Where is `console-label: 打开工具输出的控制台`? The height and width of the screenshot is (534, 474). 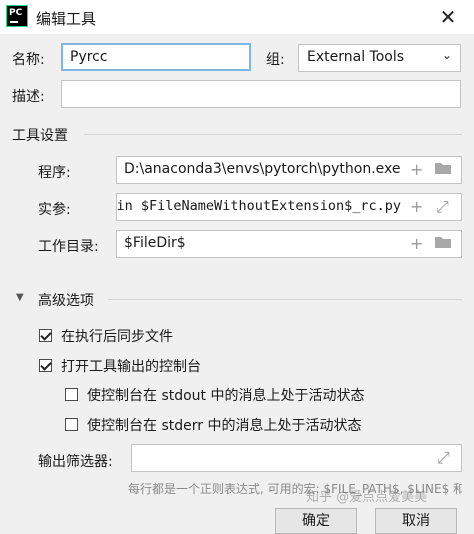
console-label: 打开工具输出的控制台 is located at coordinates (131, 366).